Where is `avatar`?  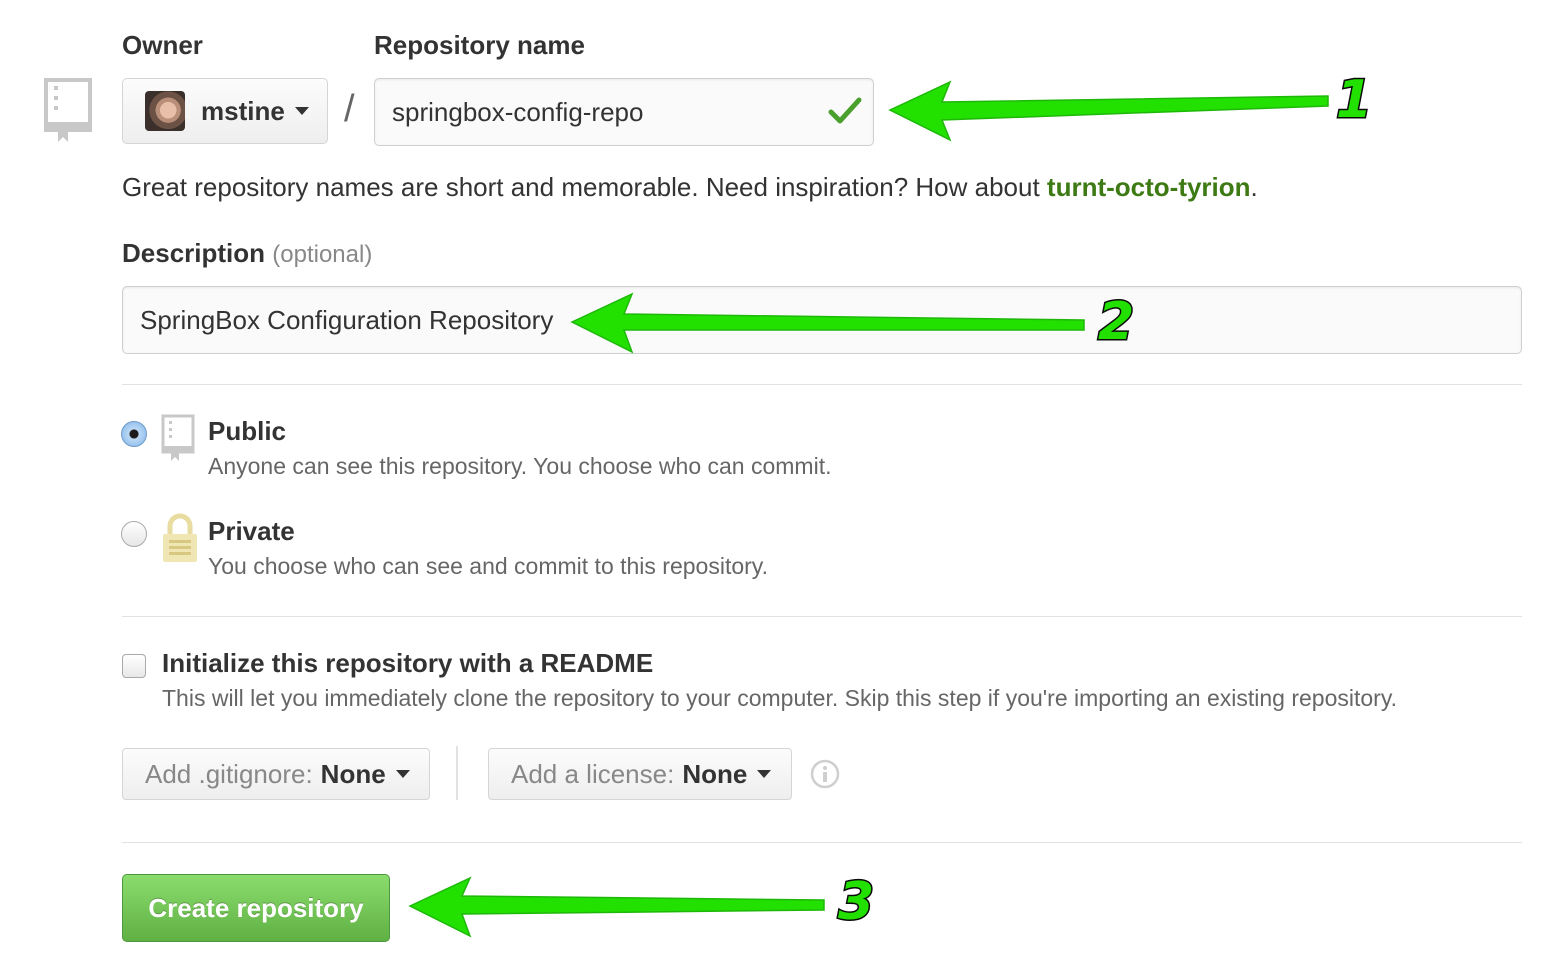 avatar is located at coordinates (165, 111).